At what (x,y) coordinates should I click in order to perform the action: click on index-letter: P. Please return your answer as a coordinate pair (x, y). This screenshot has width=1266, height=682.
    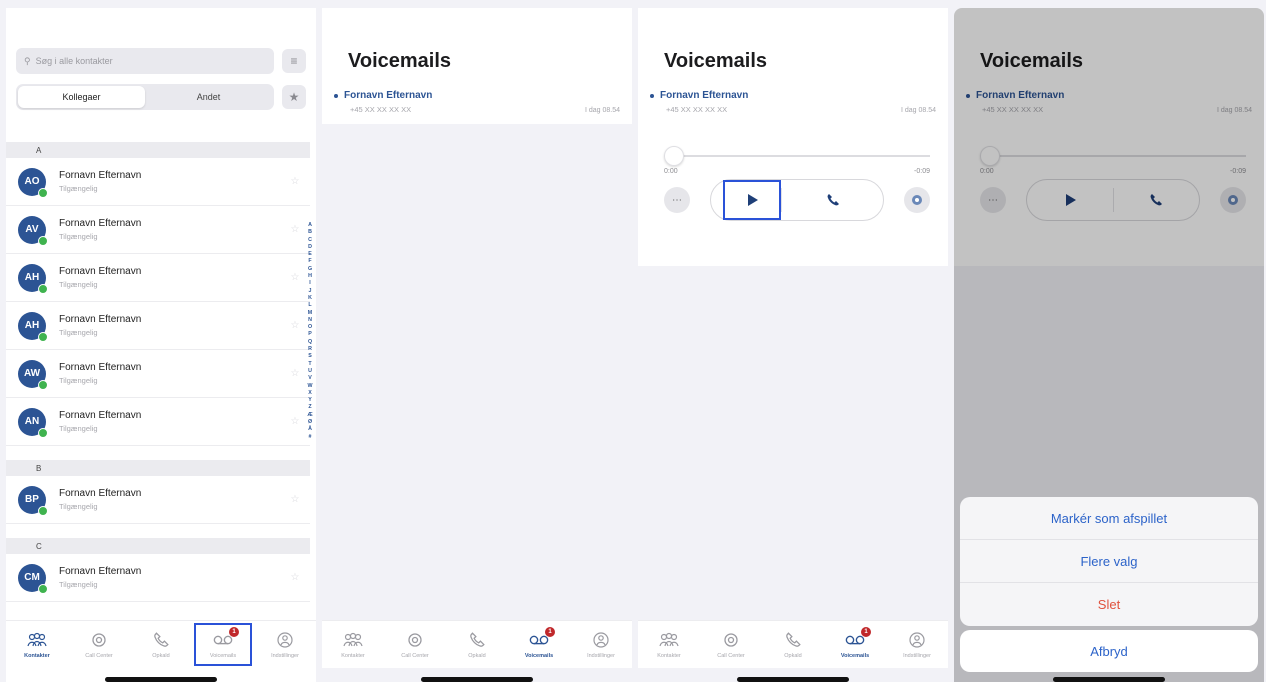
    Looking at the image, I should click on (310, 334).